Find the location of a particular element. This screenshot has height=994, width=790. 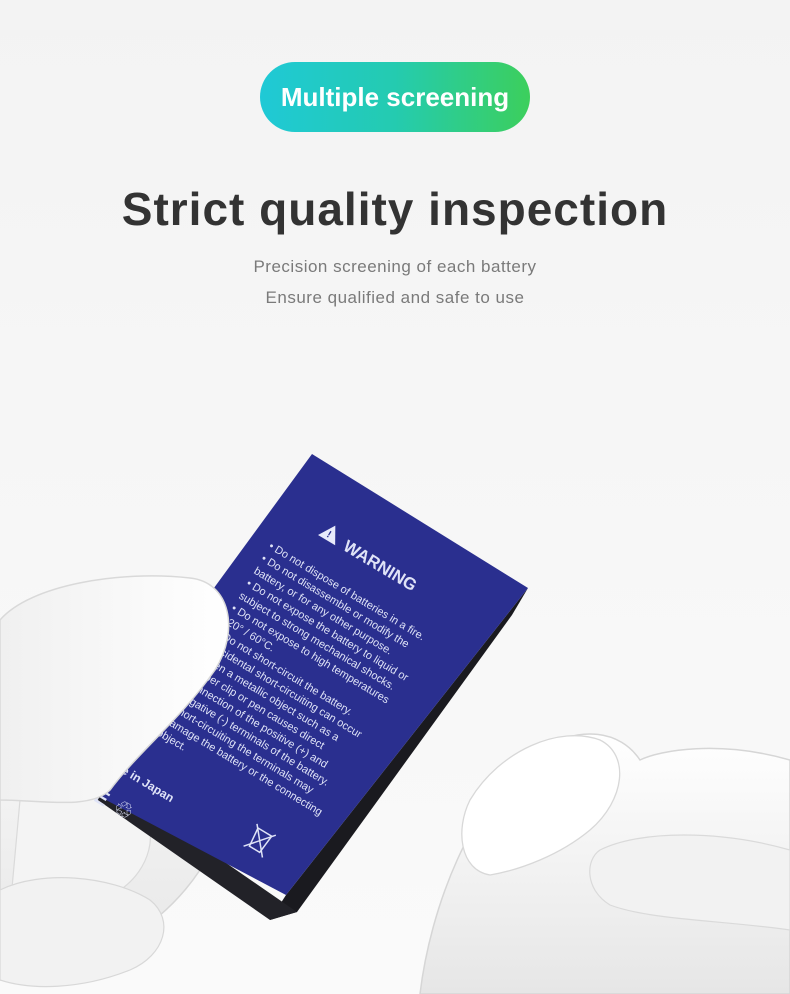

page-title: Strict quality inspection is located at coordinates (395, 209).